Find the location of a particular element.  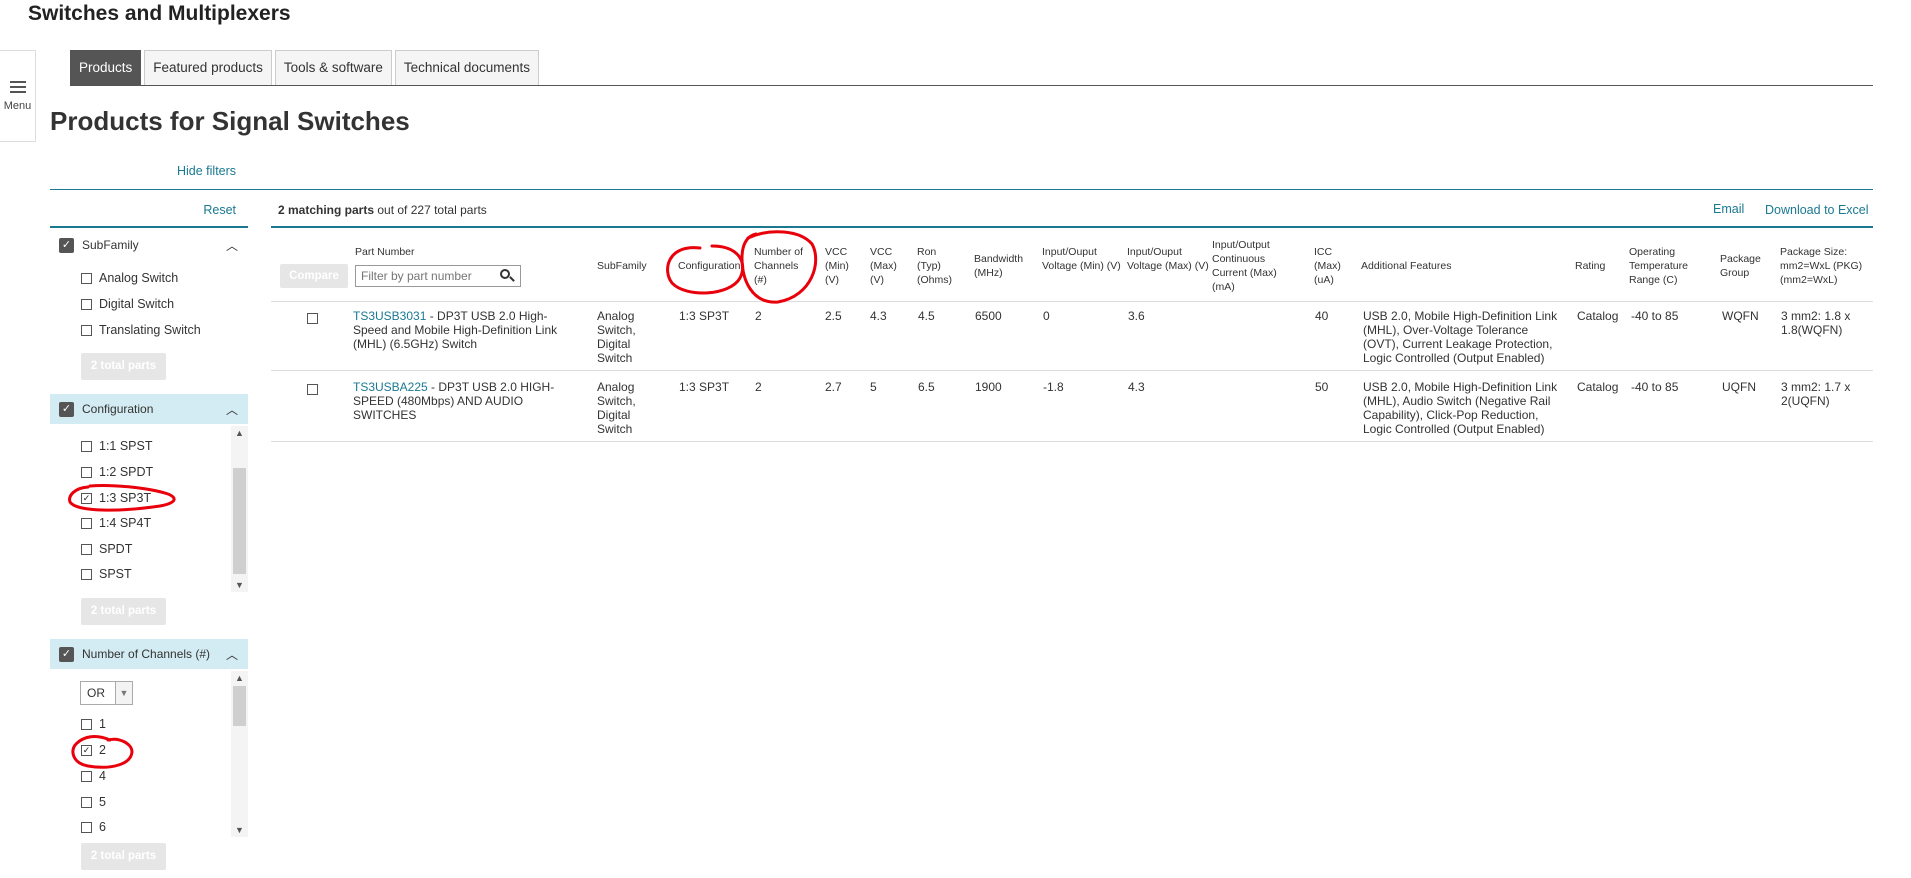

col-header-subfamily: SubFamily is located at coordinates (622, 266).